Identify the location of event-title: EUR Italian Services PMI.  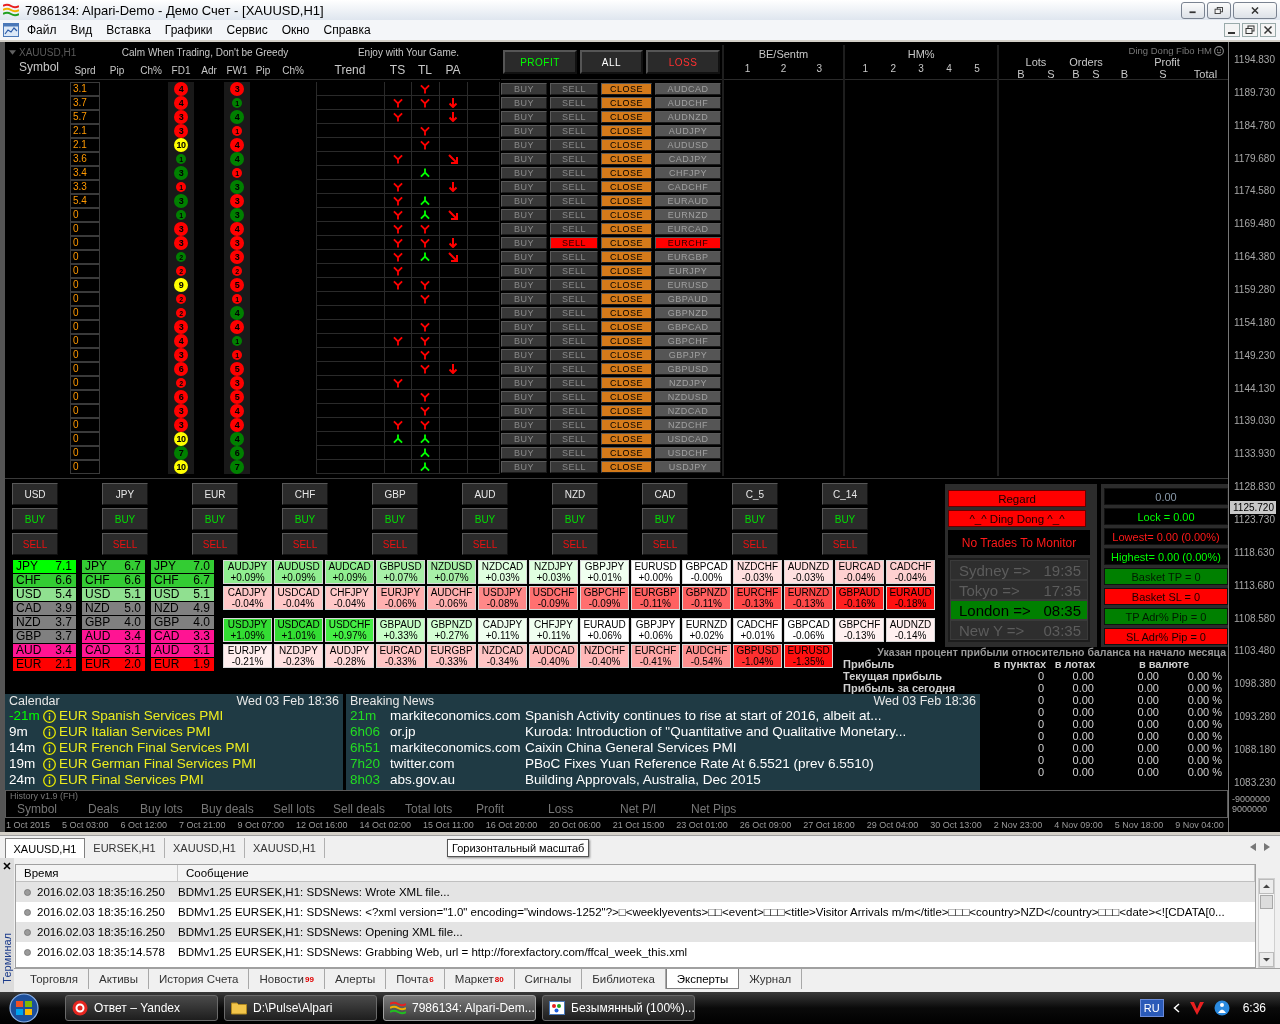
(135, 732).